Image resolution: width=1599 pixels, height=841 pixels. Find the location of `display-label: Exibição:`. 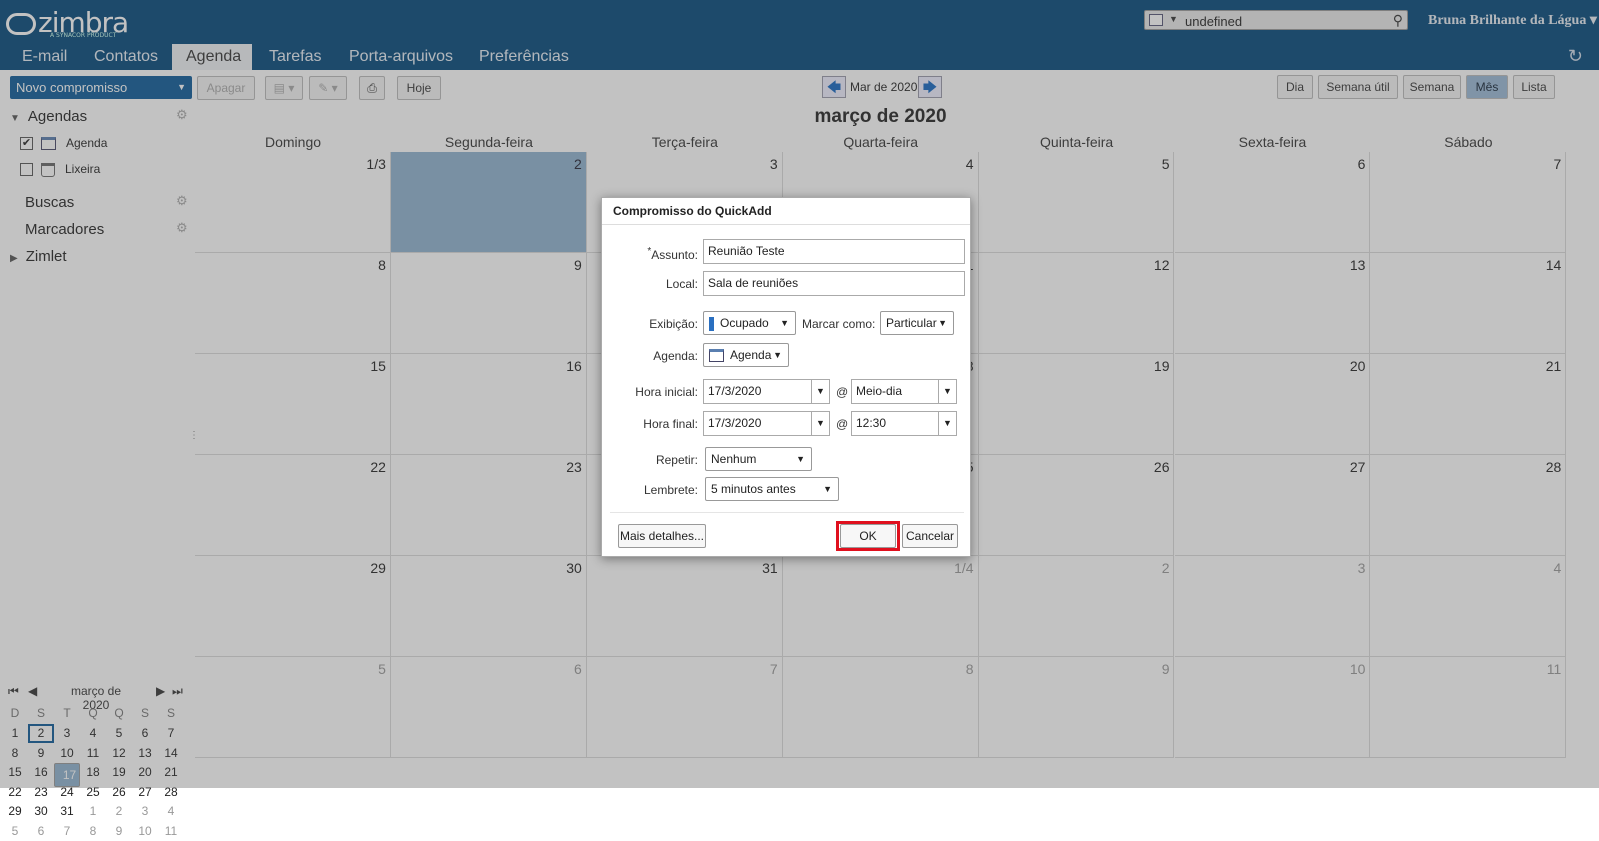

display-label: Exibição: is located at coordinates (673, 324).